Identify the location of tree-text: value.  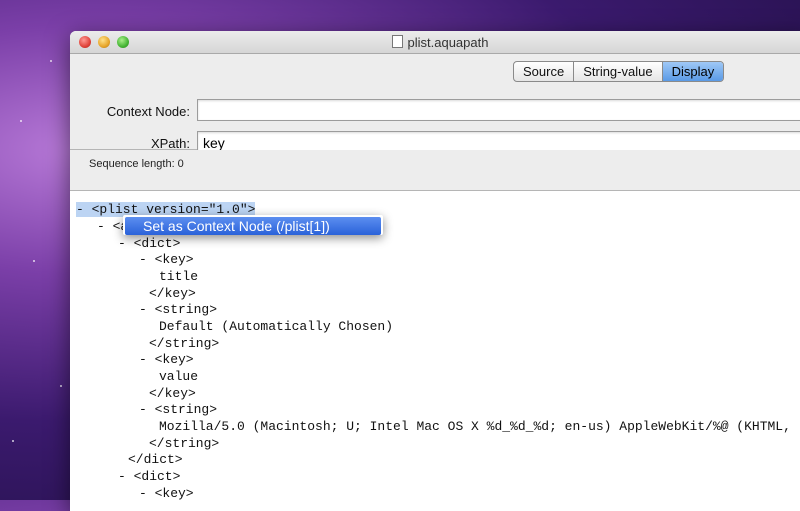
(179, 376).